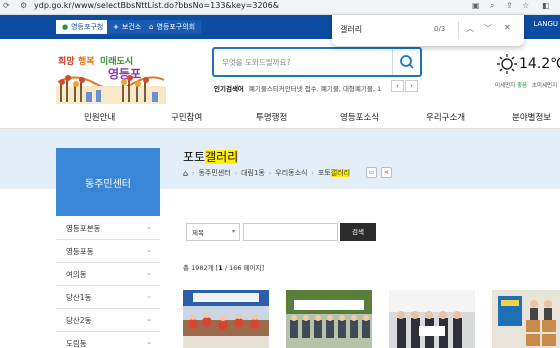 The image size is (560, 348). I want to click on util-link-council: ⌂ 영등포구의회, so click(172, 27).